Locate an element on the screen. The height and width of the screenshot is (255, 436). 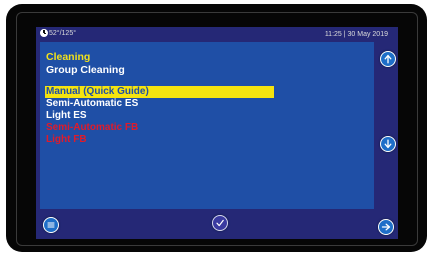
checkmark-icon is located at coordinates (220, 223).